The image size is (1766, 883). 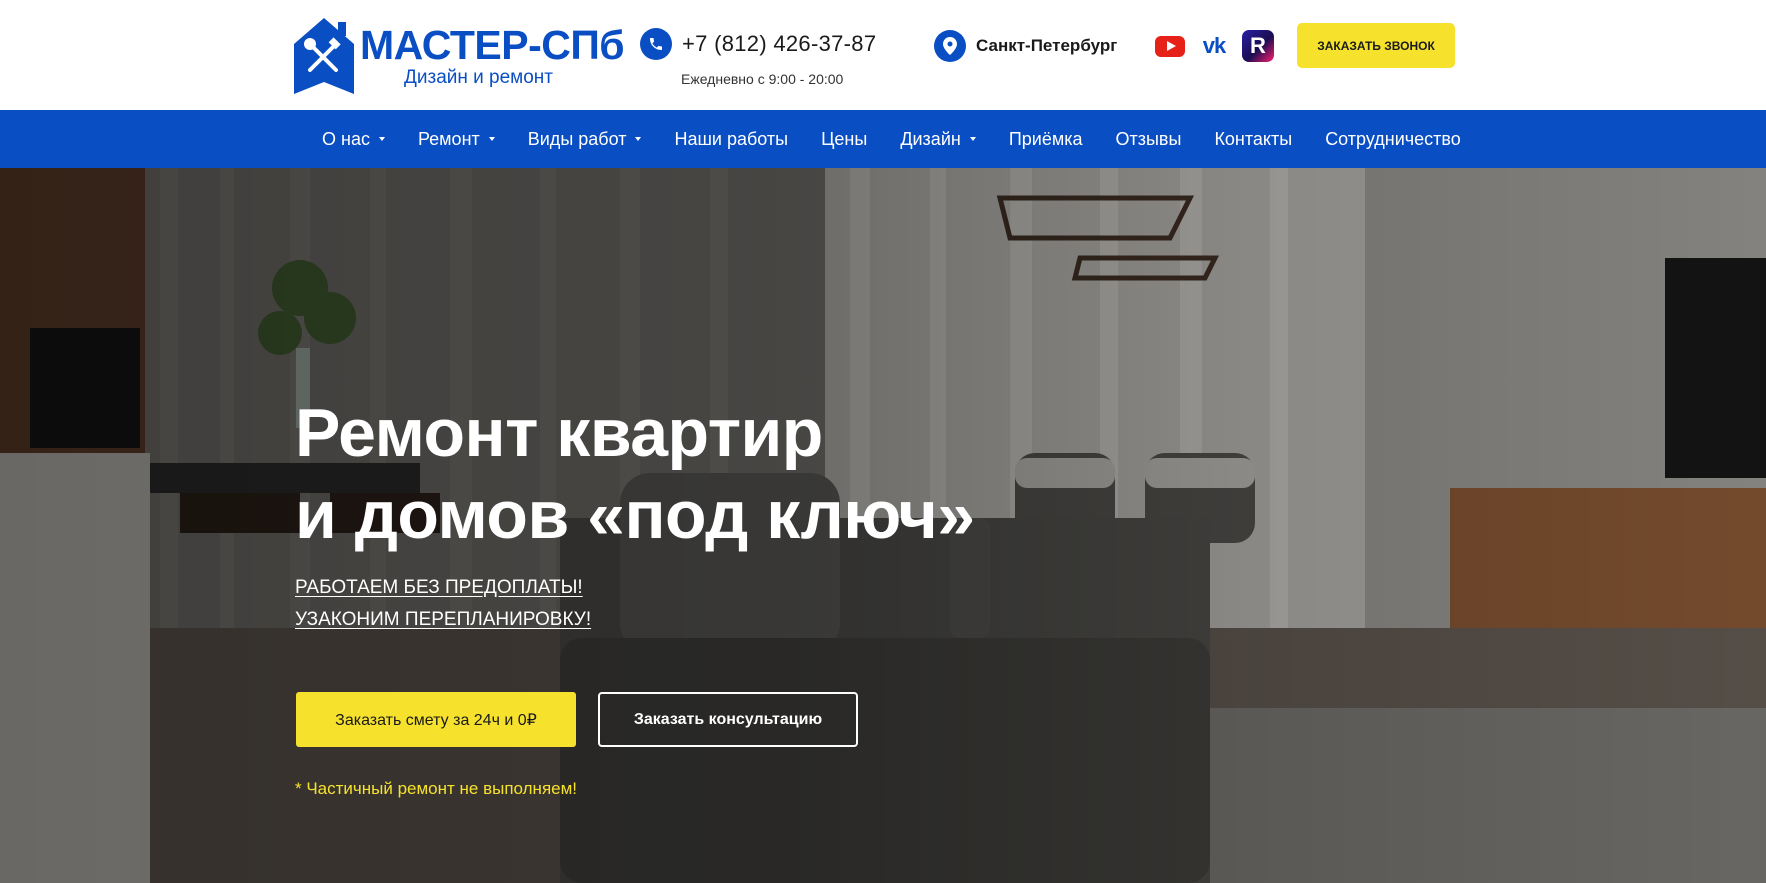 What do you see at coordinates (844, 139) in the screenshot?
I see `nav-item-prices: Цены` at bounding box center [844, 139].